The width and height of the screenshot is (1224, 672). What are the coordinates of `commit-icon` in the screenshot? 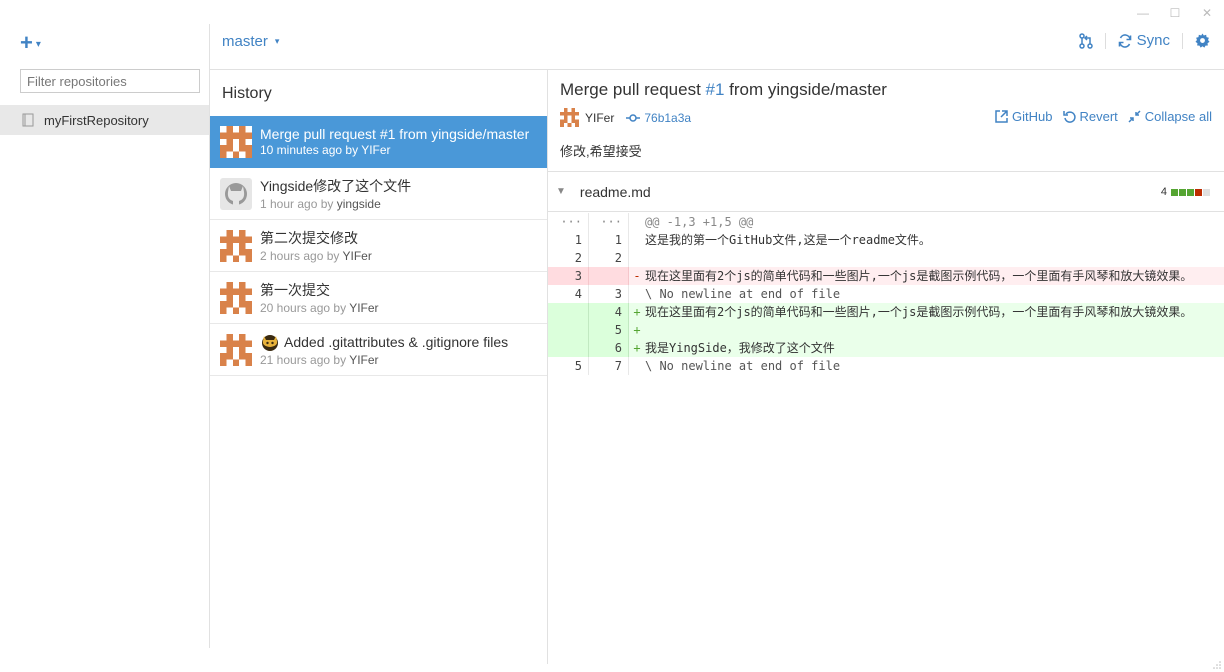 It's located at (633, 117).